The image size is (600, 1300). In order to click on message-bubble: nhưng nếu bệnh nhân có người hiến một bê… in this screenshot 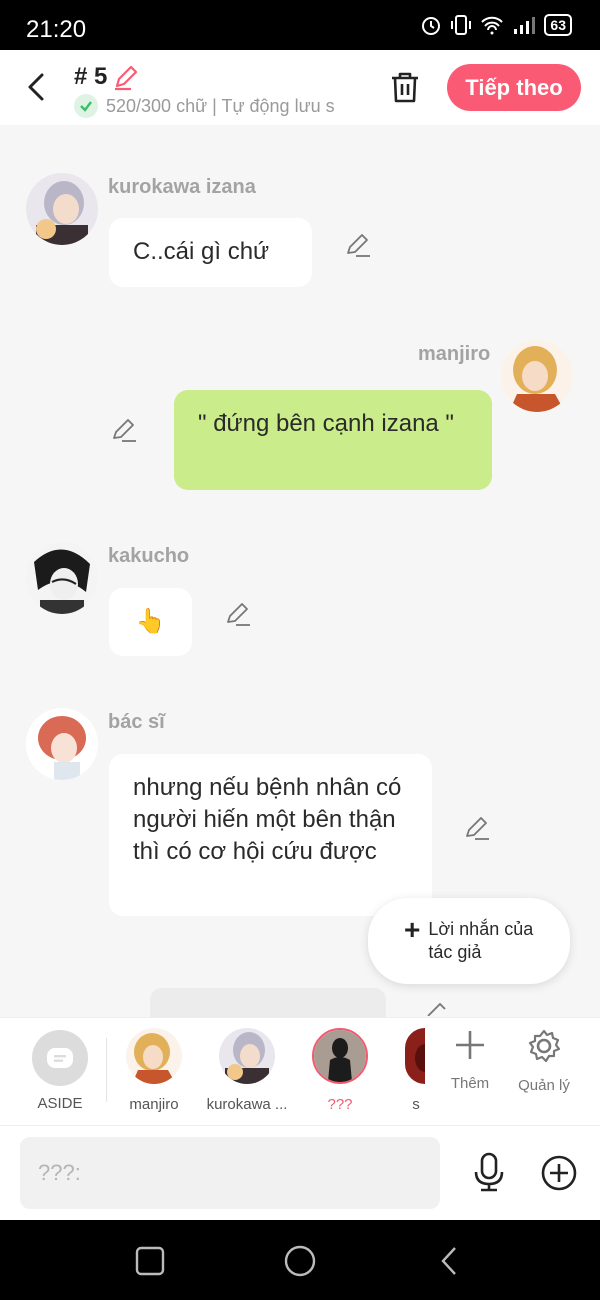, I will do `click(270, 835)`.